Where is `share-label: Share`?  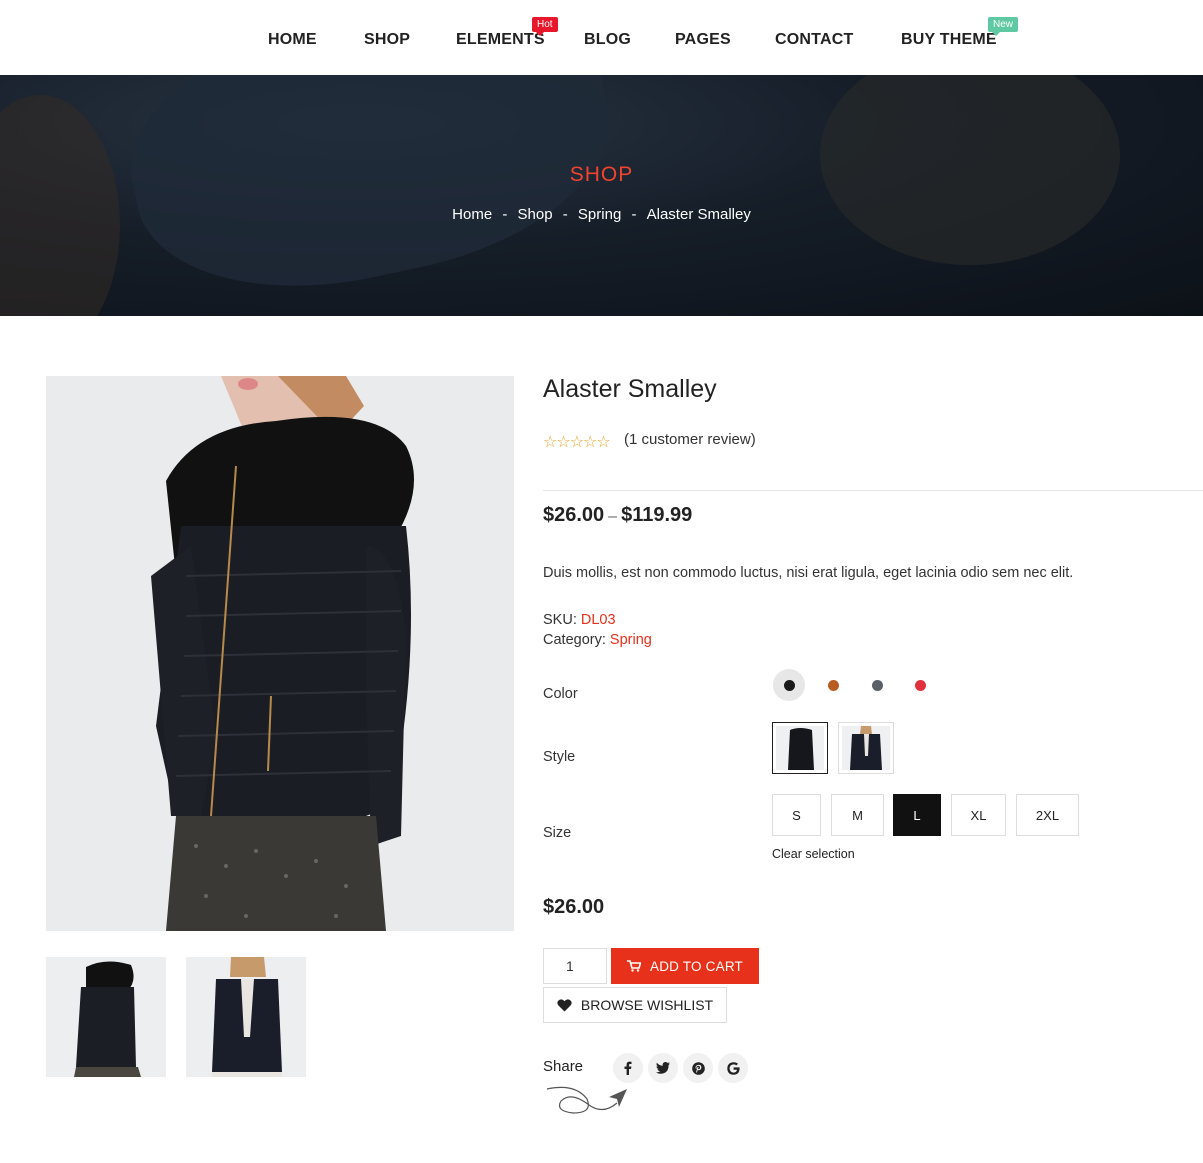
share-label: Share is located at coordinates (563, 1066).